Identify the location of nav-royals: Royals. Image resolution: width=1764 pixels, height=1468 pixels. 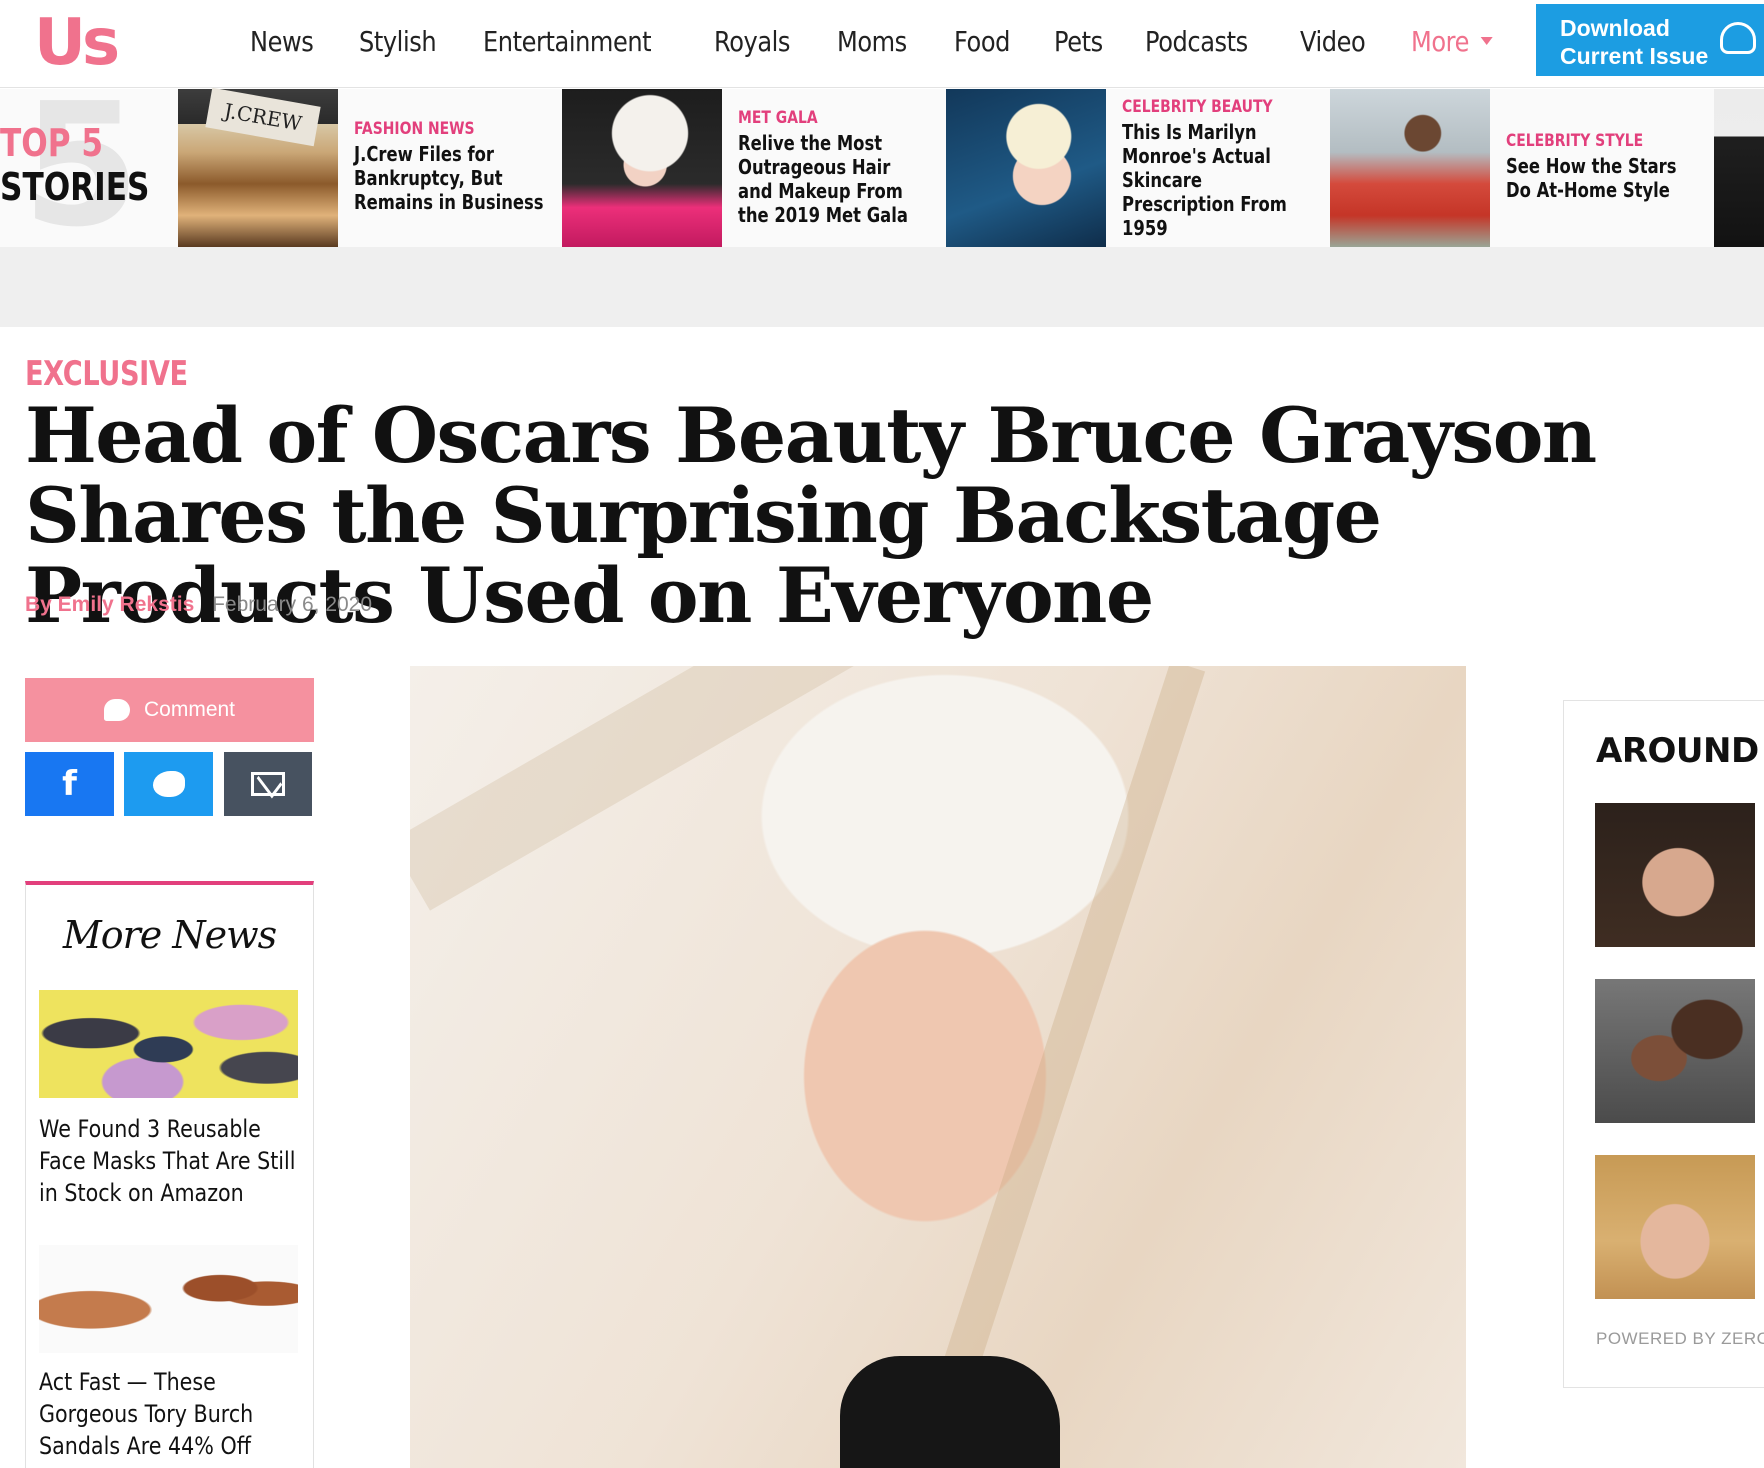
(752, 41).